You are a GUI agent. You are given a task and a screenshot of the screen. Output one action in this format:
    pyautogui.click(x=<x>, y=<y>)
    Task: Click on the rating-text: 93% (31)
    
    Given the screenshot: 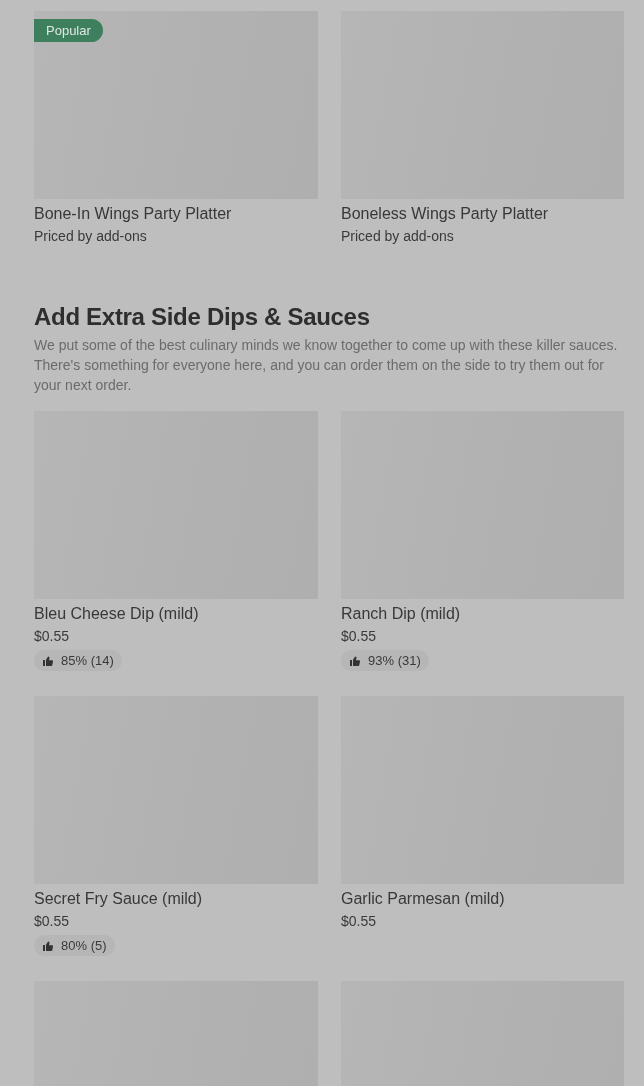 What is the action you would take?
    pyautogui.click(x=394, y=660)
    